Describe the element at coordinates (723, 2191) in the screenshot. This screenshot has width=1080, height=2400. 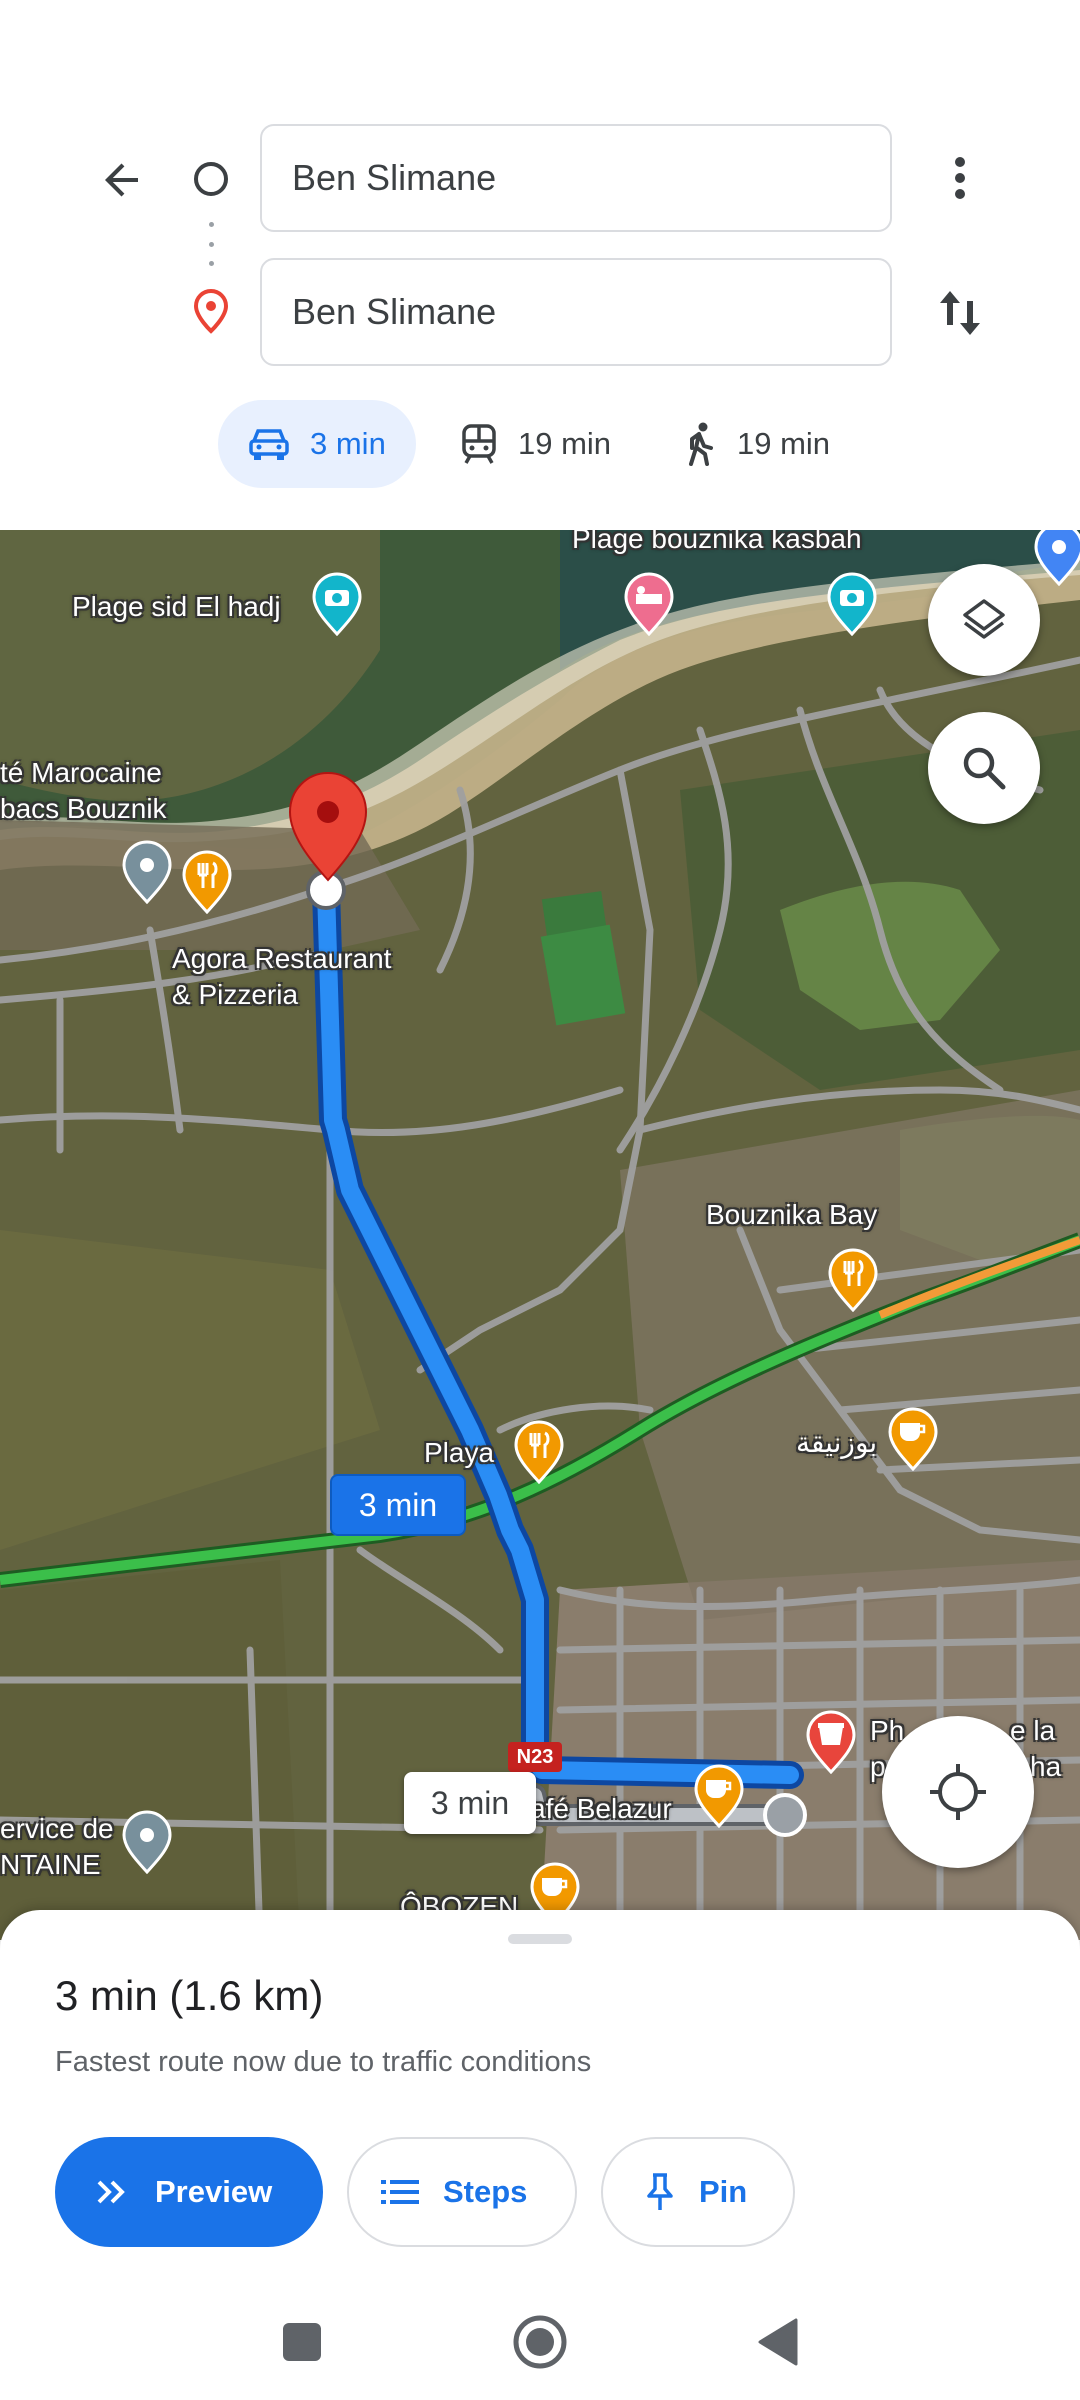
I see `pin-label: Pin` at that location.